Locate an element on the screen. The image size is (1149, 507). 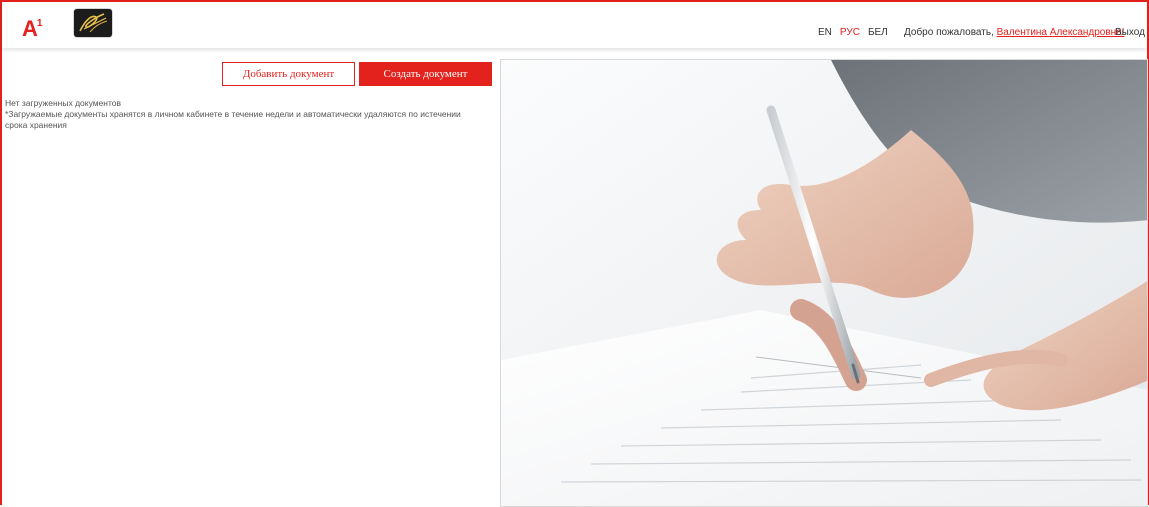
language-switcher: EN РУС БЕЛ is located at coordinates (853, 32).